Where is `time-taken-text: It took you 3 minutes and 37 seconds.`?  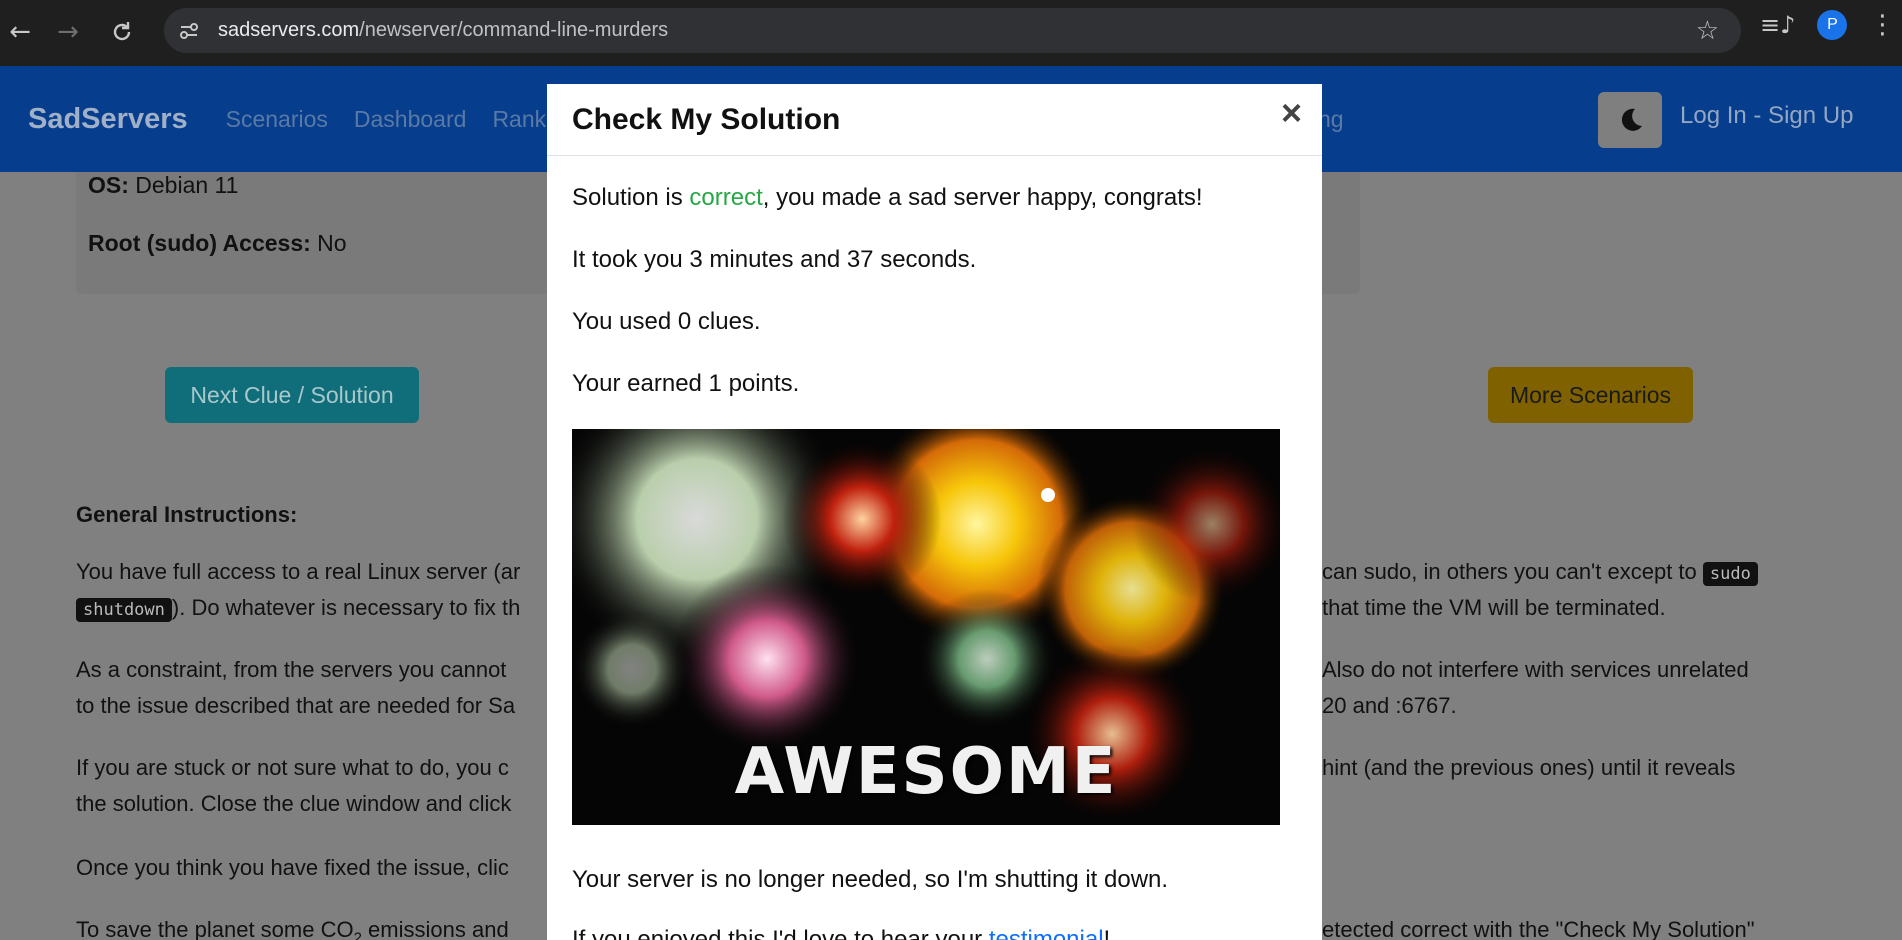
time-taken-text: It took you 3 minutes and 37 seconds. is located at coordinates (774, 259).